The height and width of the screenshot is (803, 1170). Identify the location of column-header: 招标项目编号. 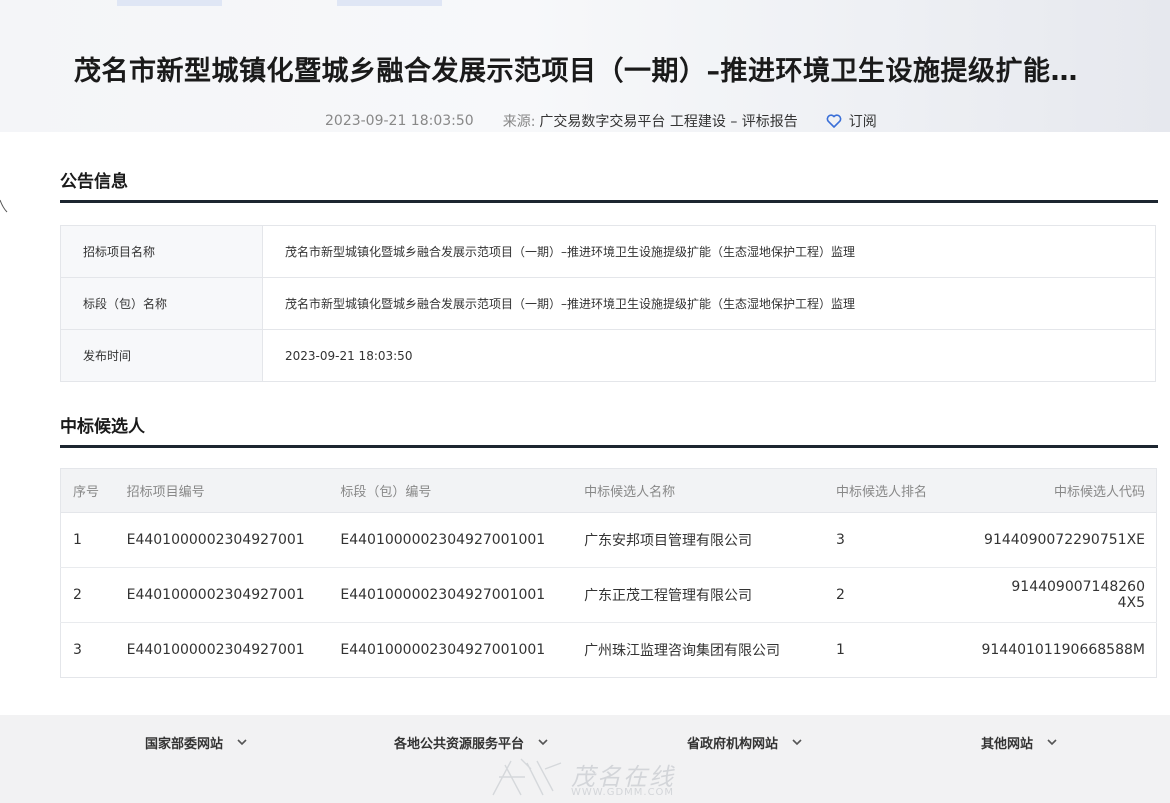
(233, 490).